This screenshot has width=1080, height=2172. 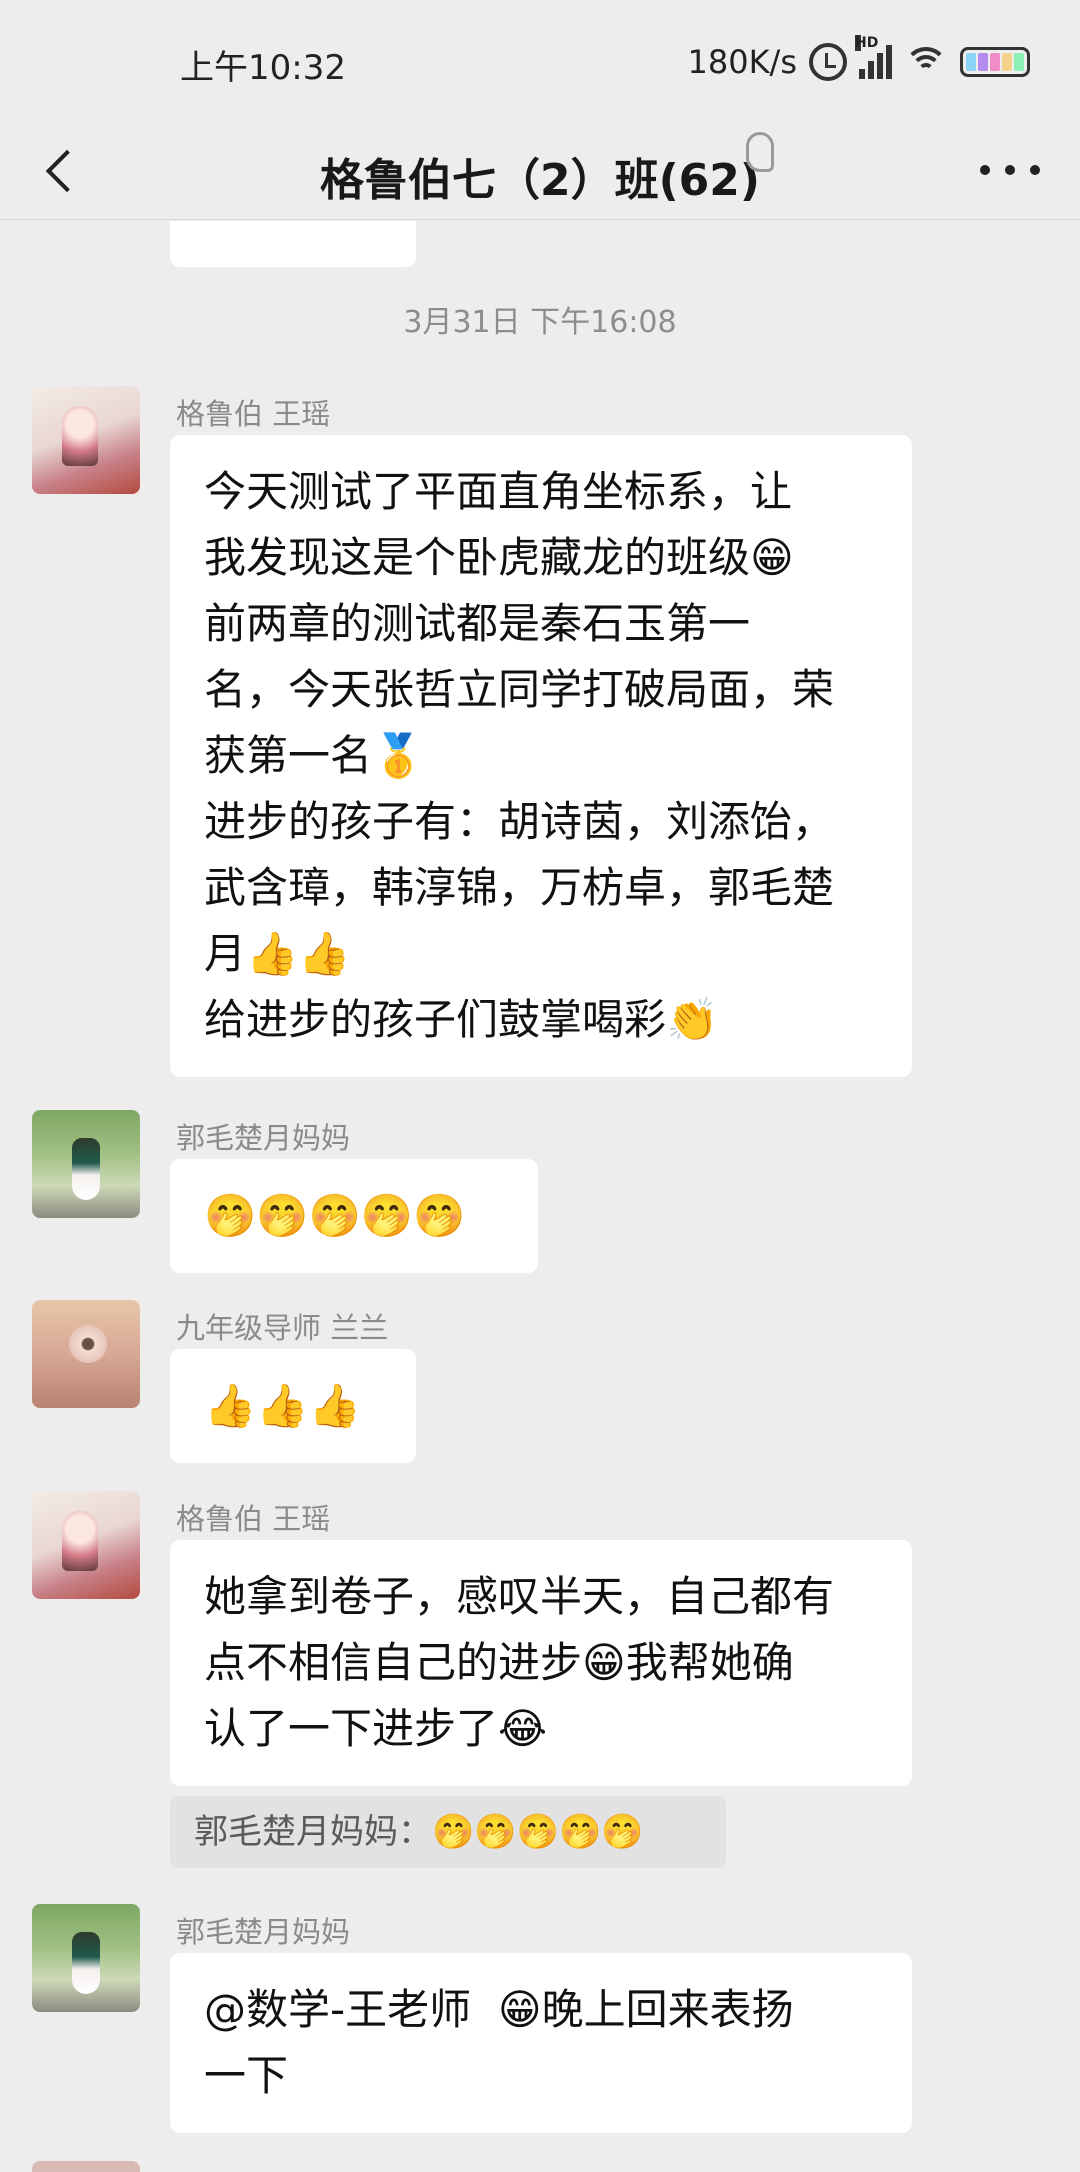 What do you see at coordinates (985, 170) in the screenshot?
I see `more-dots-icon` at bounding box center [985, 170].